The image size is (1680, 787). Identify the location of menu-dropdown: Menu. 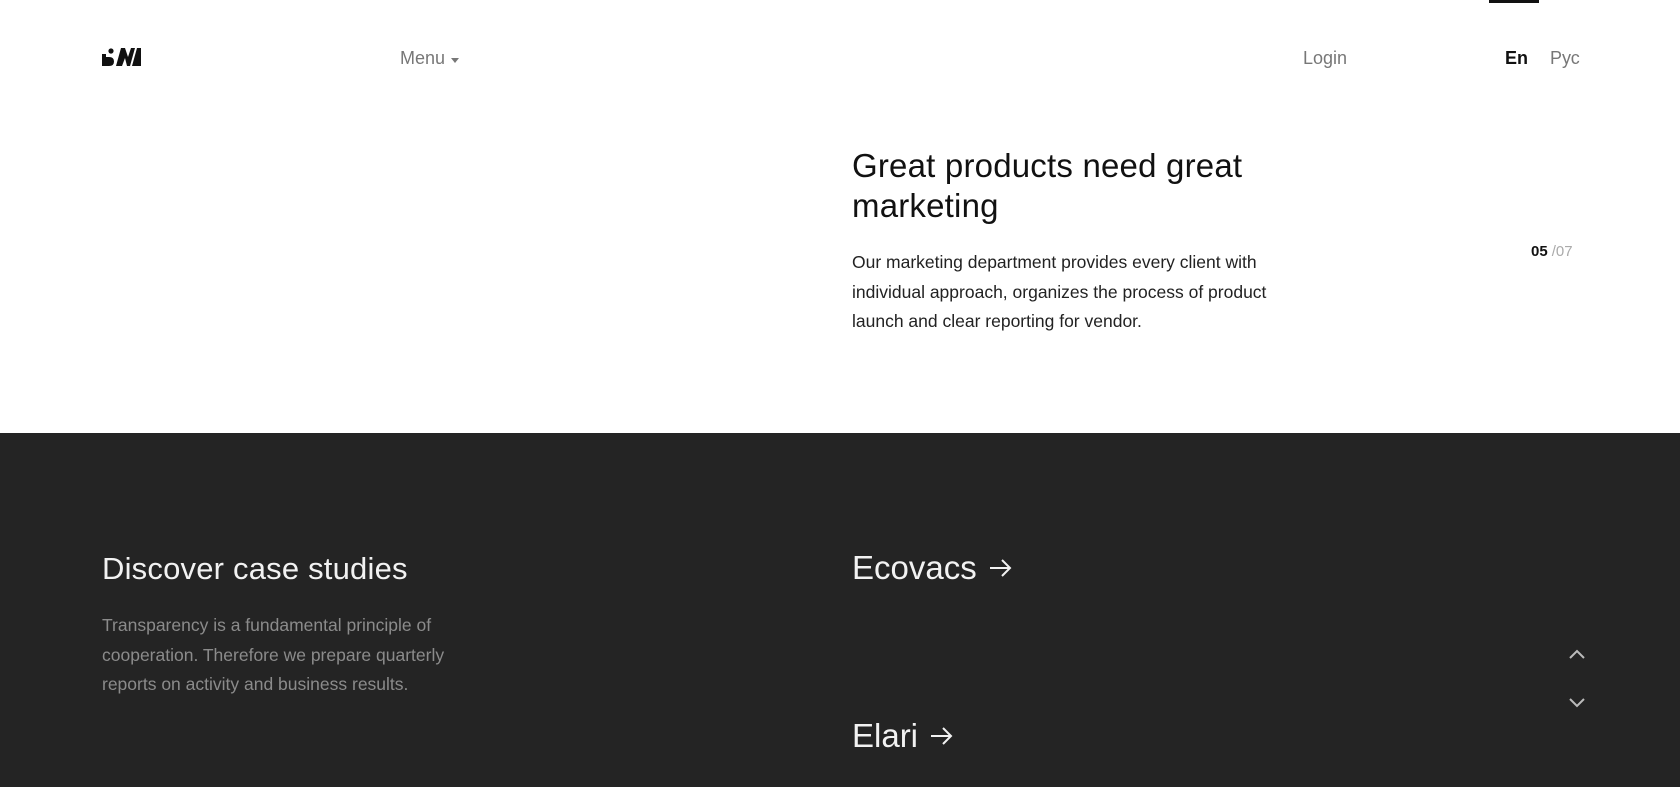
(430, 58).